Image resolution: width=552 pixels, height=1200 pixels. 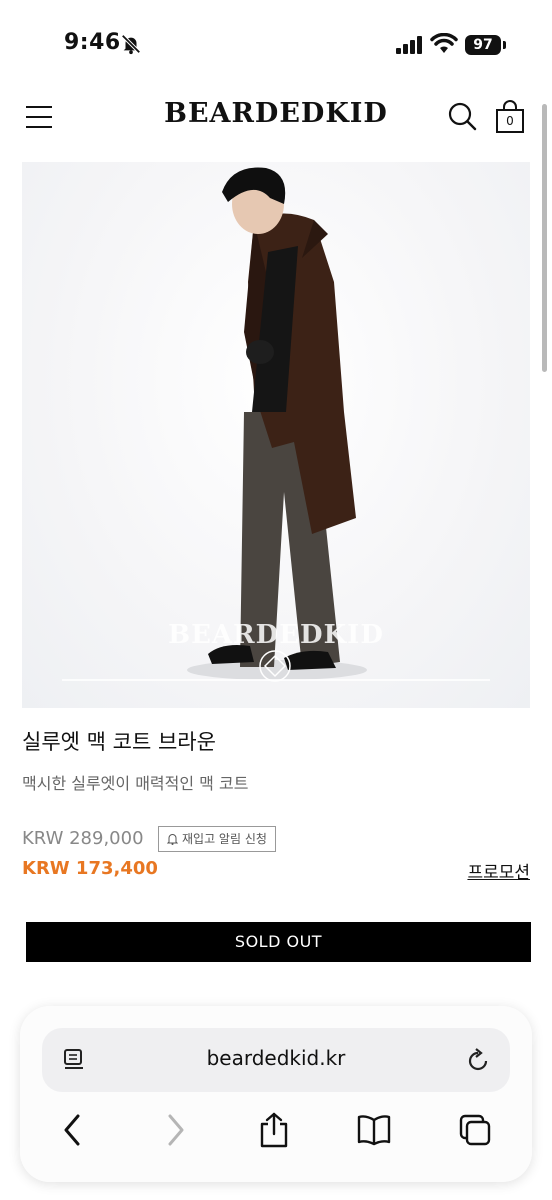 I want to click on forward-icon, so click(x=176, y=1130).